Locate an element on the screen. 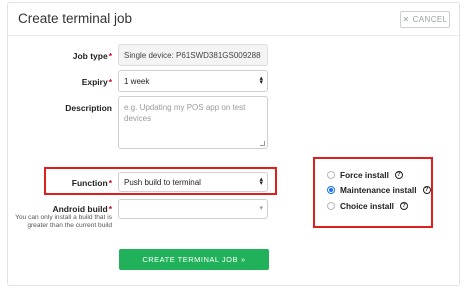 The width and height of the screenshot is (468, 290). maintenance-install-radio is located at coordinates (331, 190).